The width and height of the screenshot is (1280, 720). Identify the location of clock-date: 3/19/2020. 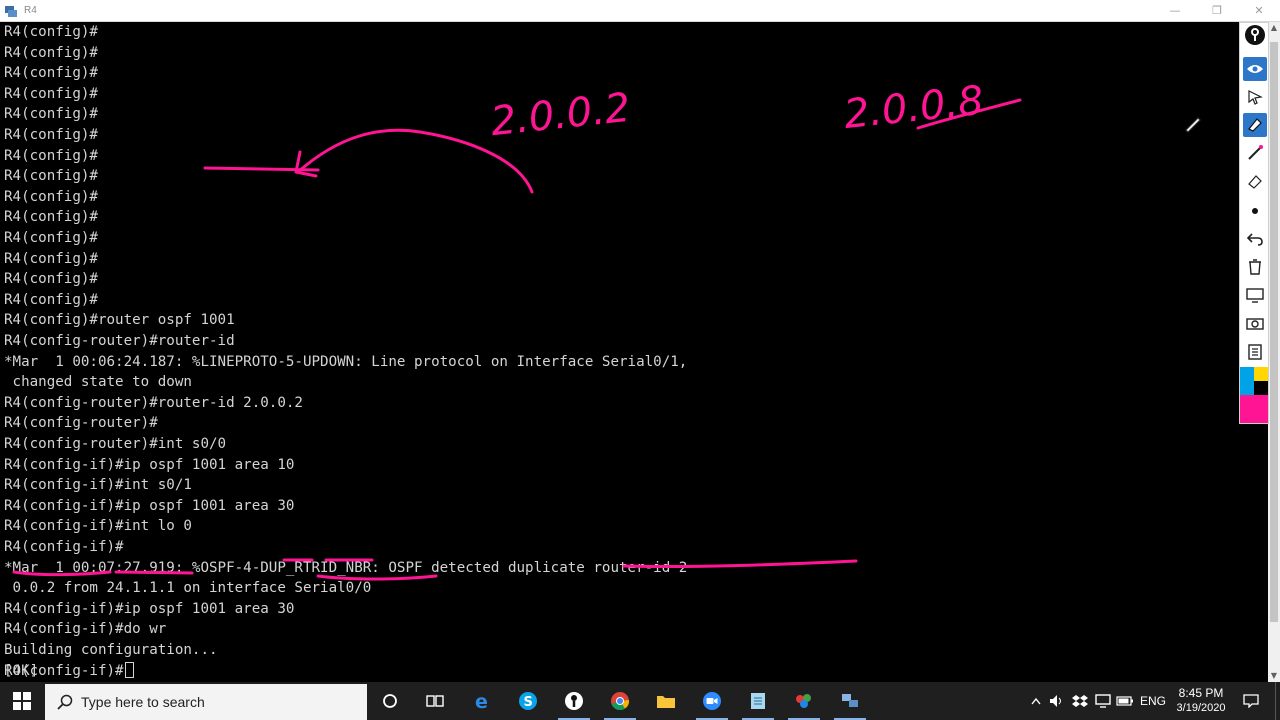
(1201, 708).